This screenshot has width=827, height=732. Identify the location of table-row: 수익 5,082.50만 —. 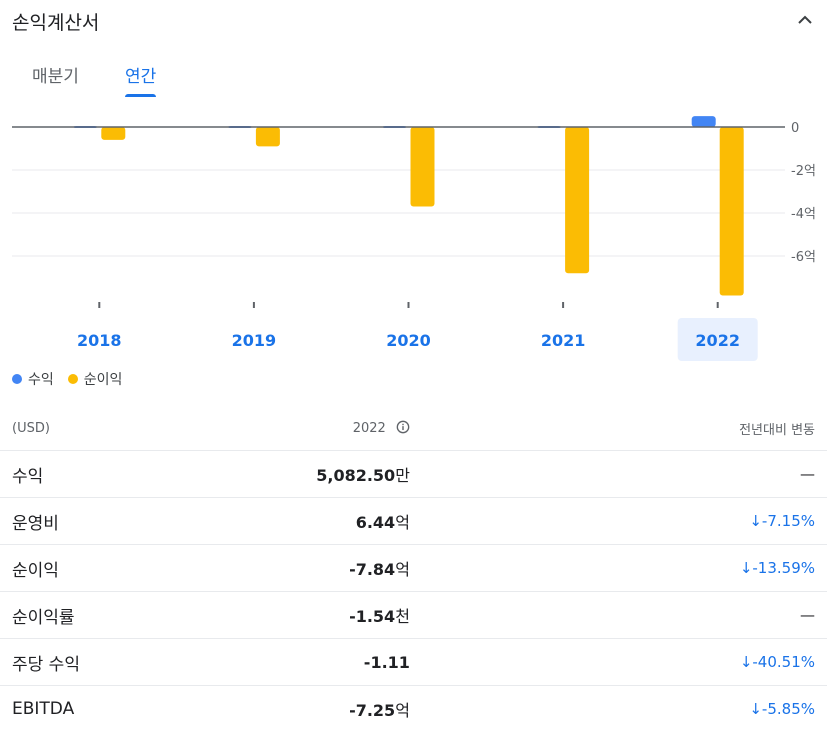
(413, 474).